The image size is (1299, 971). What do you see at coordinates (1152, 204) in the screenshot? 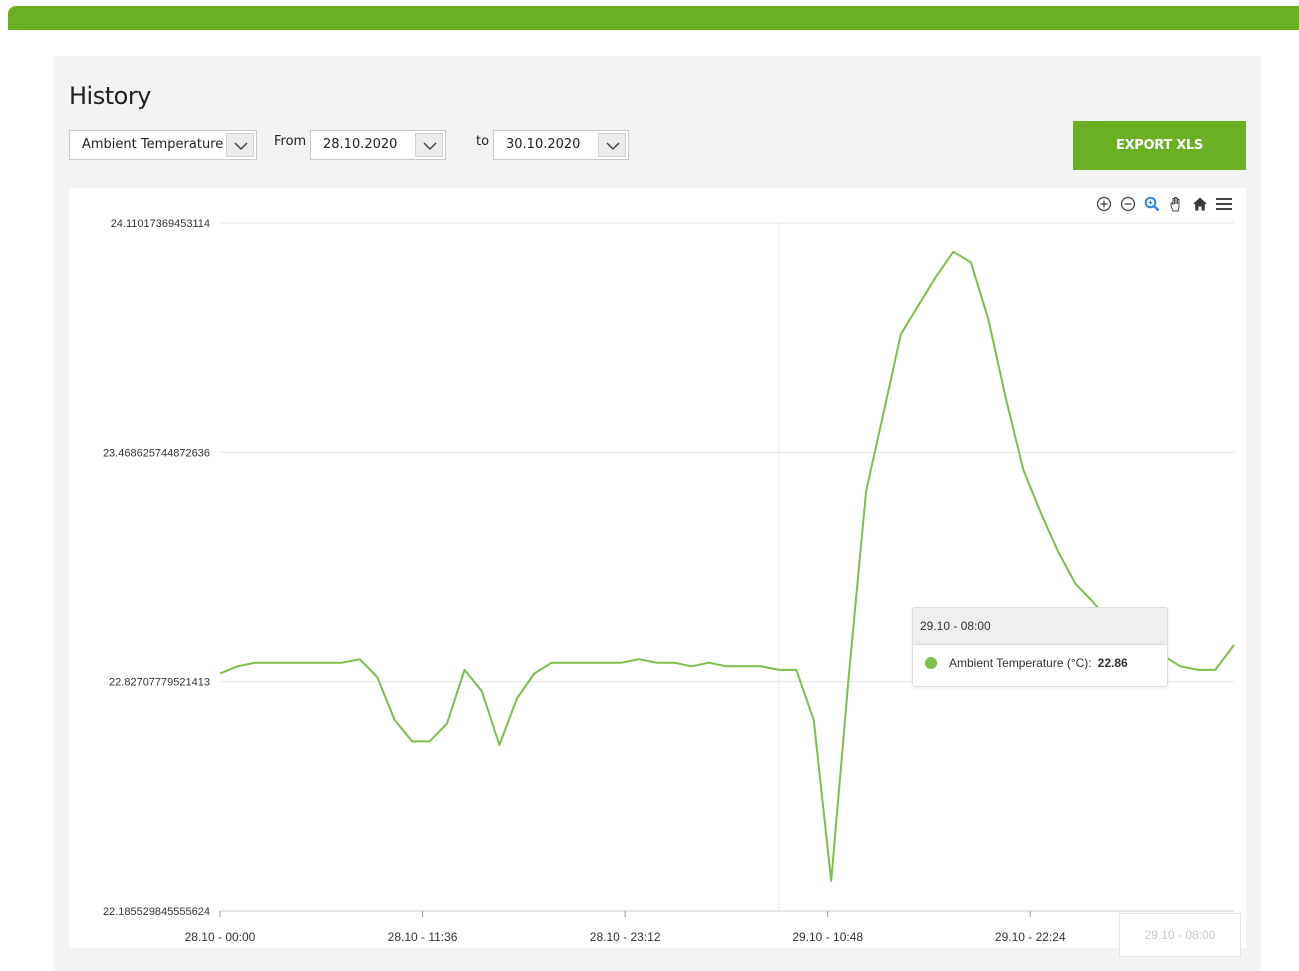
I see `magnifier-icon` at bounding box center [1152, 204].